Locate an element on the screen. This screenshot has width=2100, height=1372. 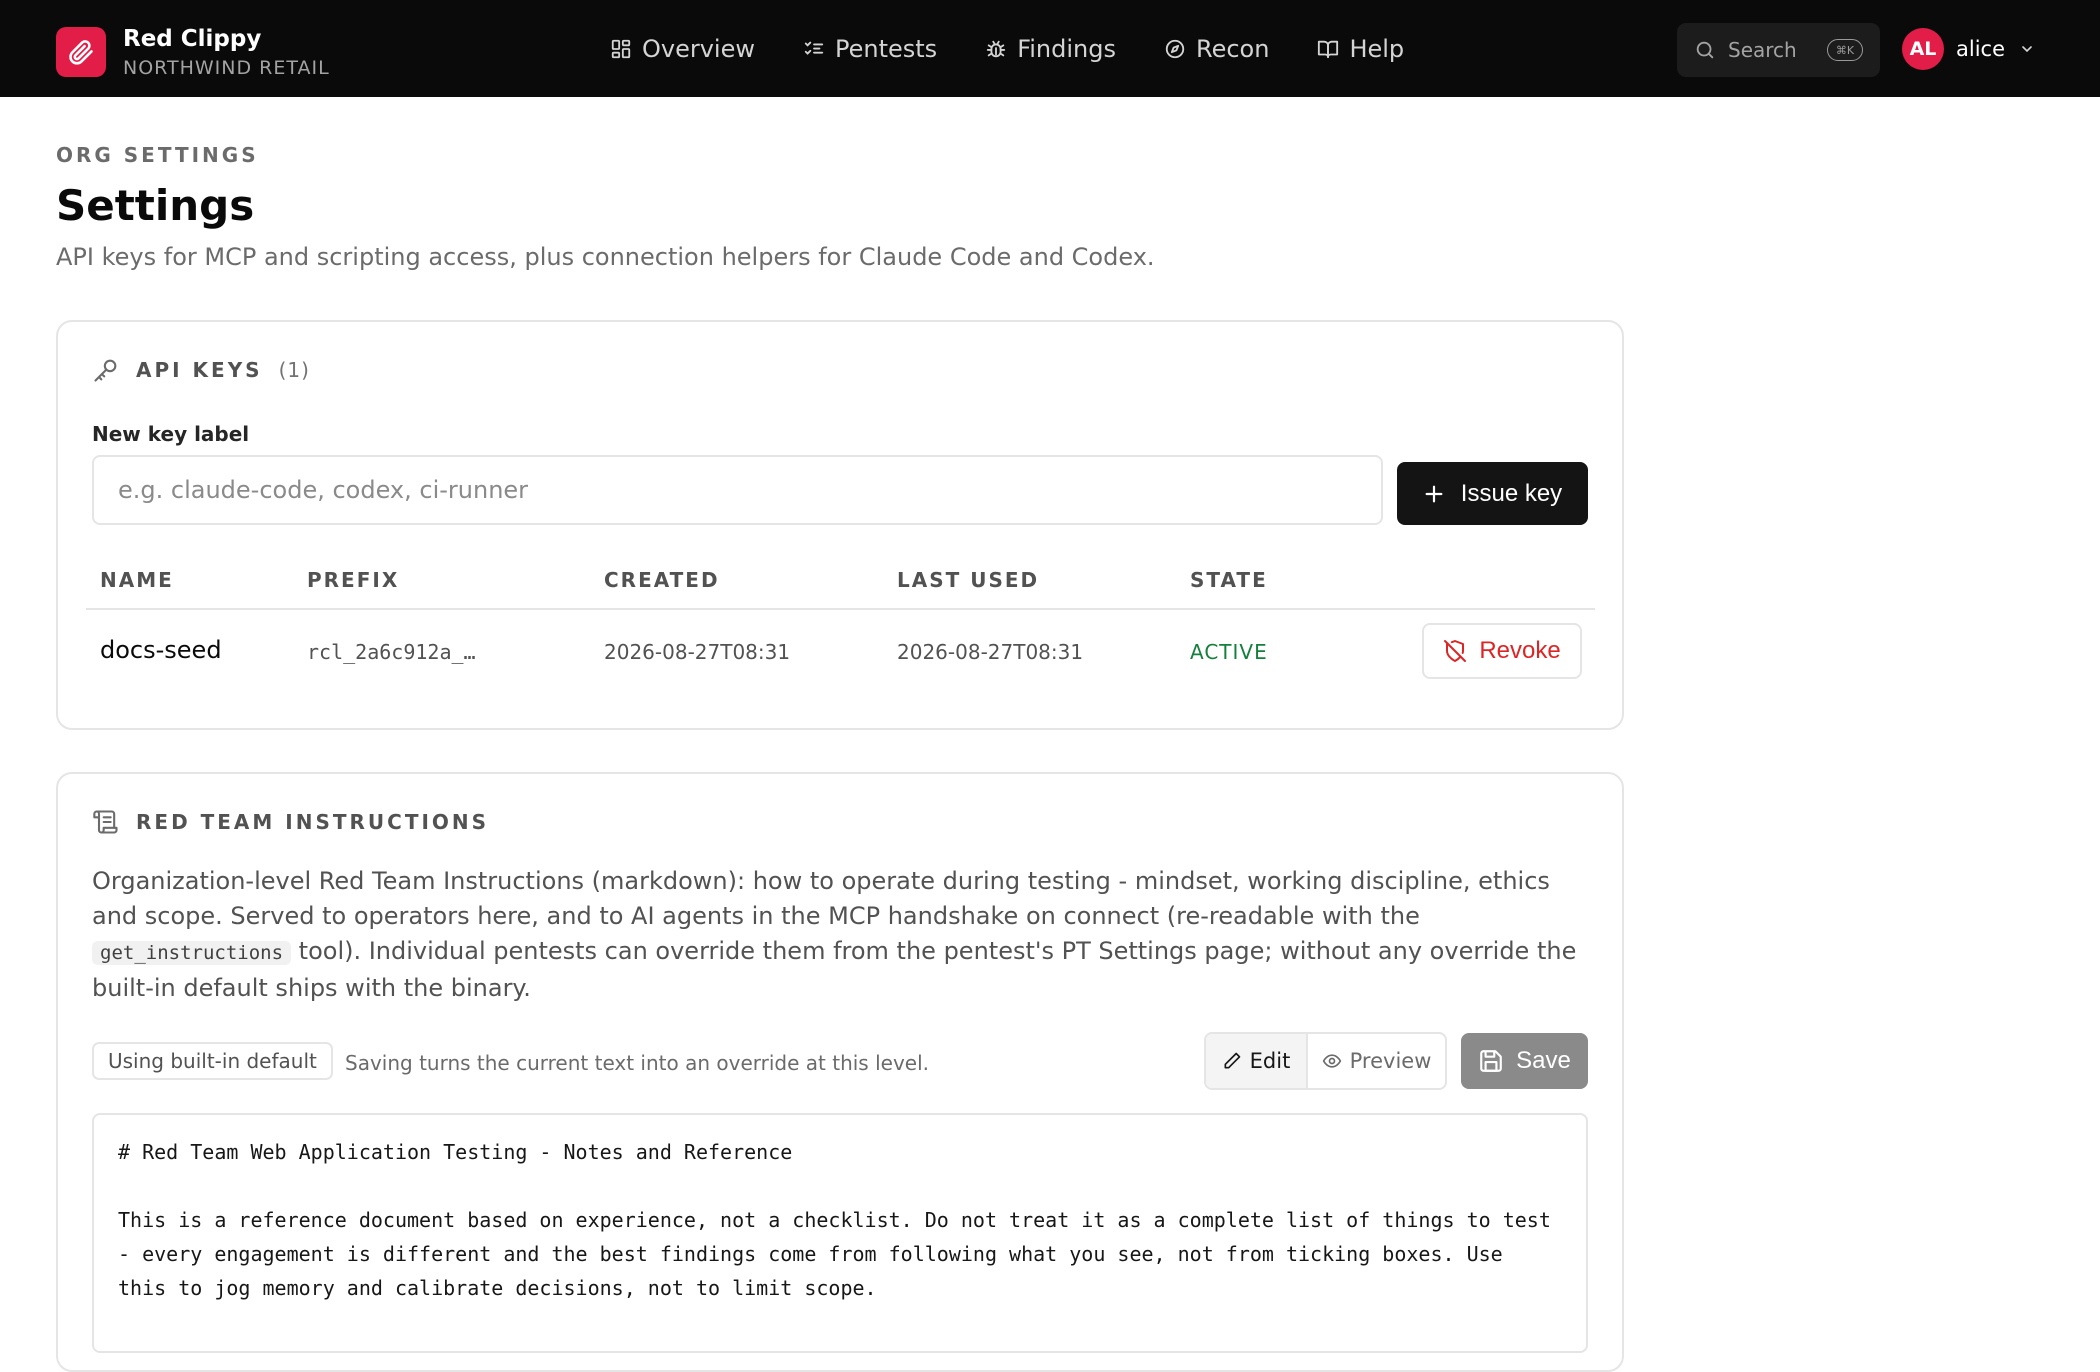
column-header-name: NAME is located at coordinates (137, 580).